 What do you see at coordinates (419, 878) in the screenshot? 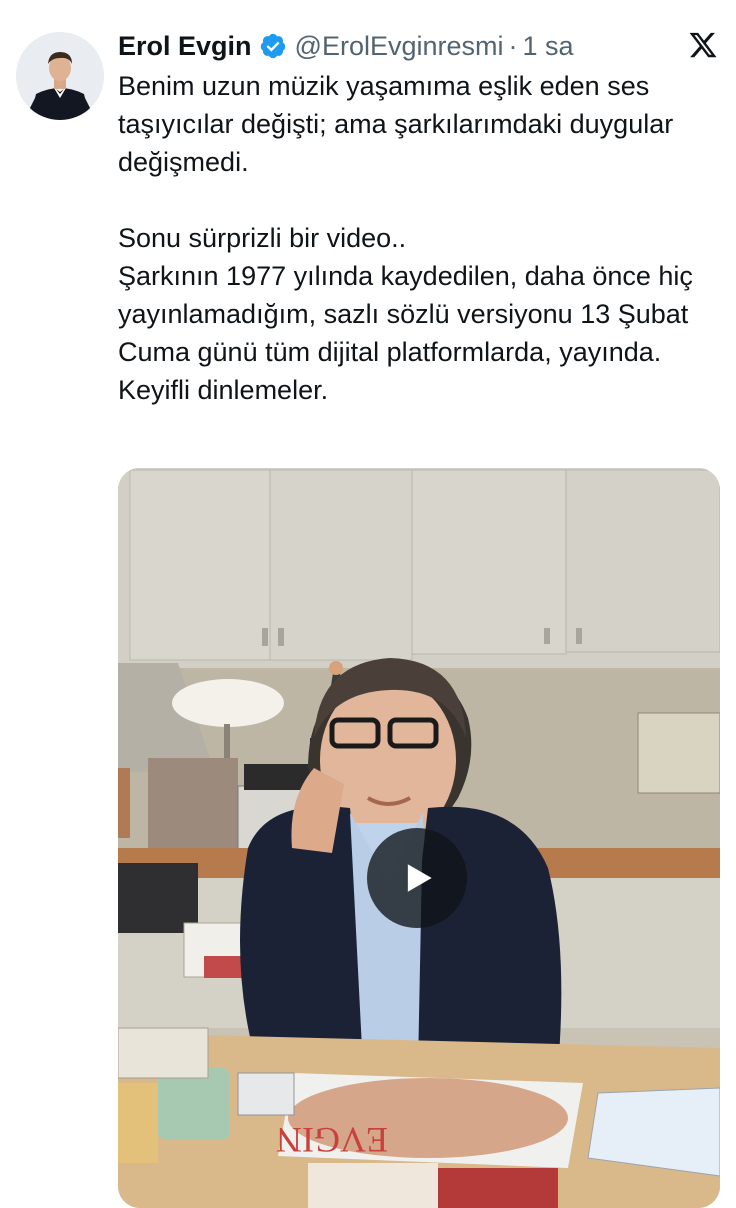
I see `play-icon` at bounding box center [419, 878].